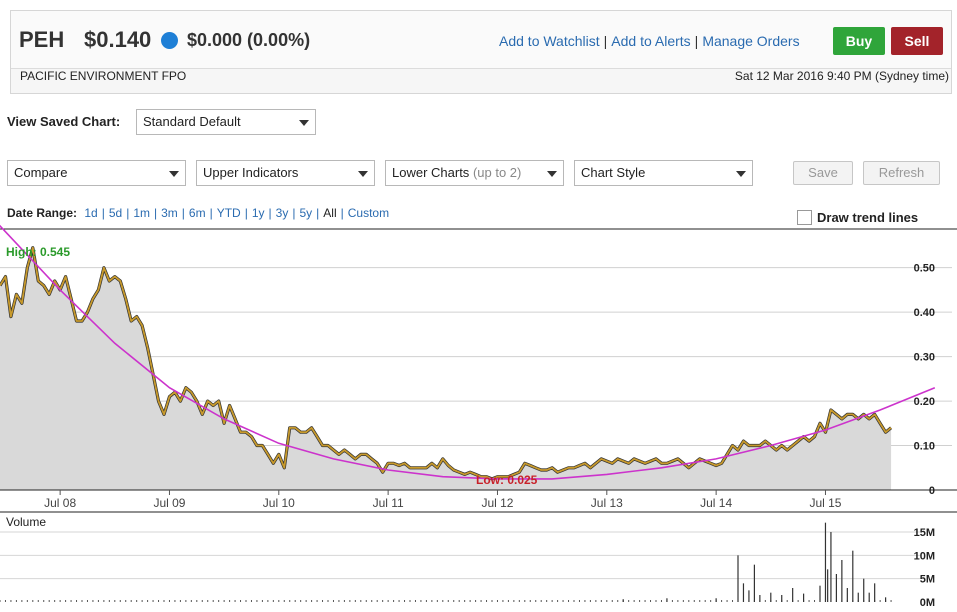  I want to click on x-tick-label: Jul 08, so click(60, 503).